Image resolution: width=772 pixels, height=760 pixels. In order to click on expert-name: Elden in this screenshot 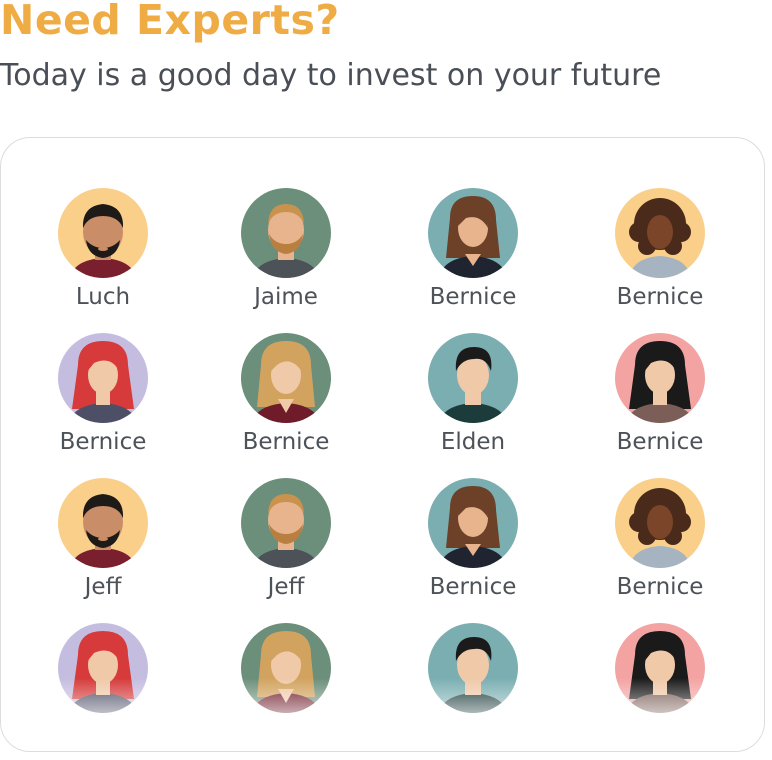, I will do `click(473, 442)`.